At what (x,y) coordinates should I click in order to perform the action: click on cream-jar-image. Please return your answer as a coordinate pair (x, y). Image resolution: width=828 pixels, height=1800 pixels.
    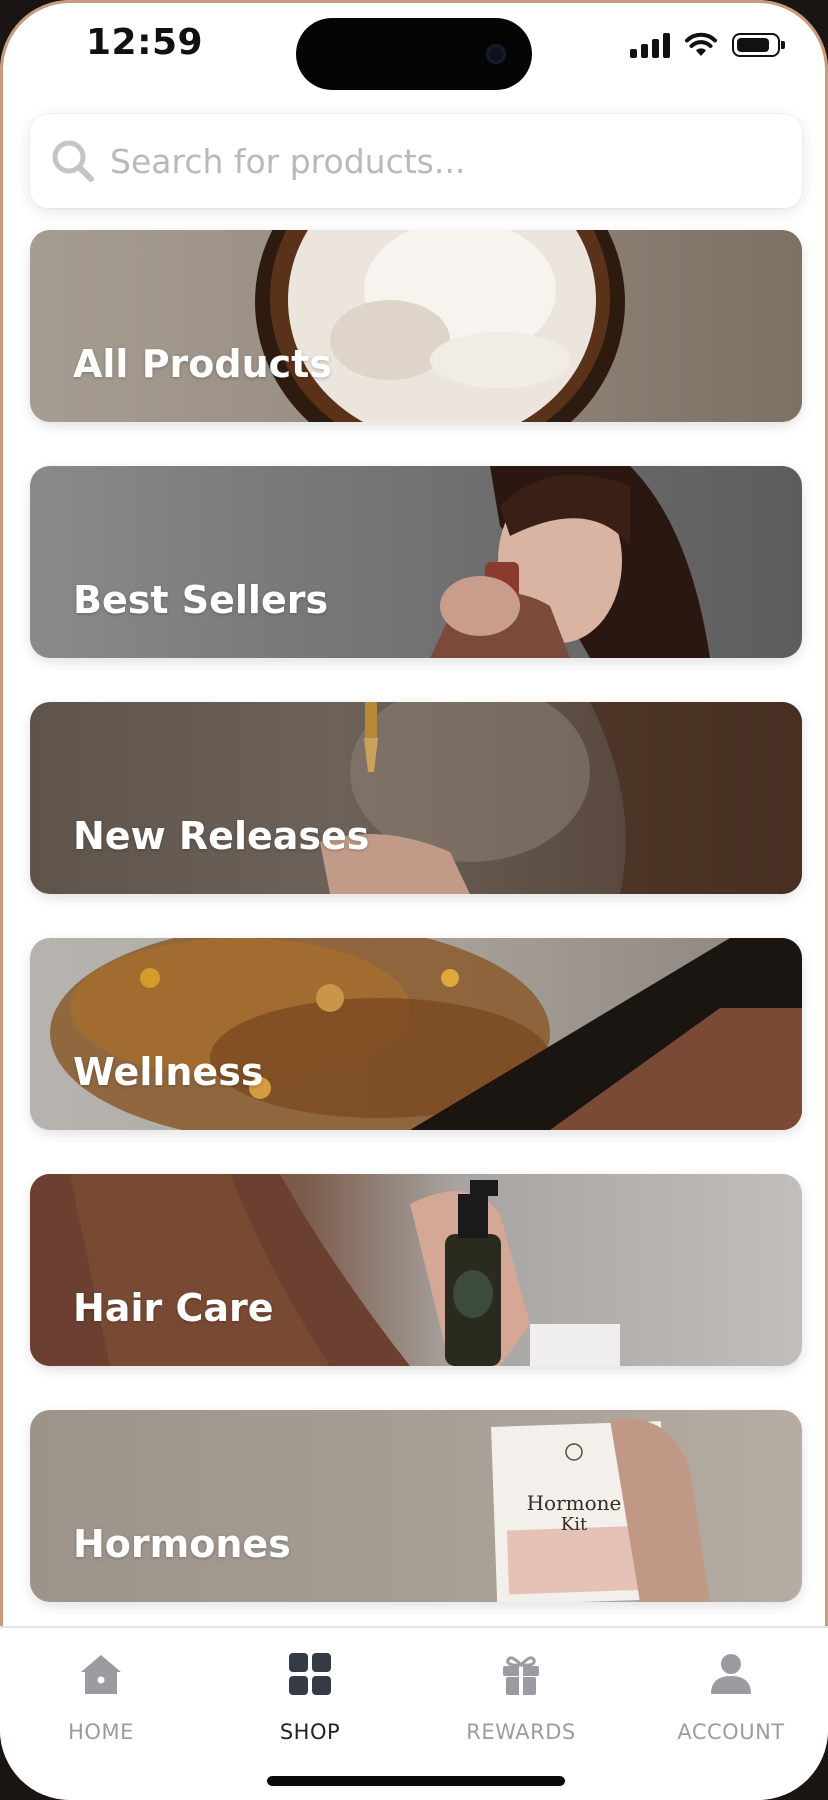
    Looking at the image, I should click on (440, 326).